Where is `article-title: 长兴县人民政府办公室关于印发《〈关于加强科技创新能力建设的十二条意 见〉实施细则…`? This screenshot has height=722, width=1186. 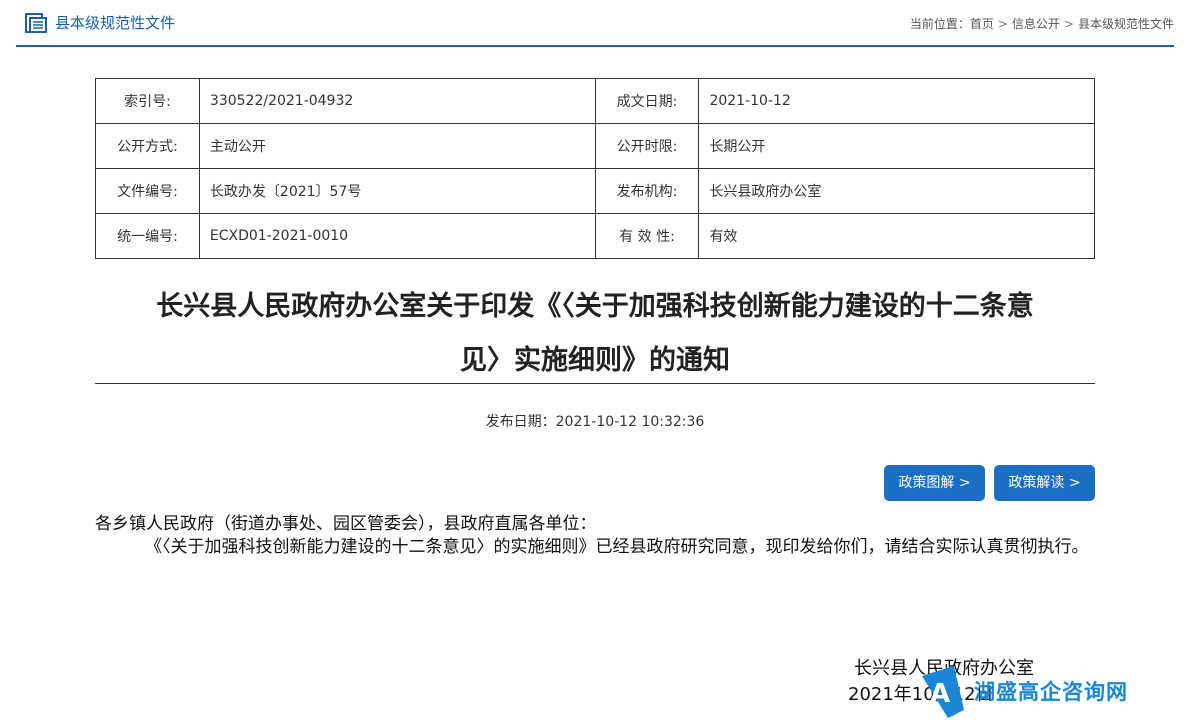 article-title: 长兴县人民政府办公室关于印发《〈关于加强科技创新能力建设的十二条意 见〉实施细则… is located at coordinates (595, 334).